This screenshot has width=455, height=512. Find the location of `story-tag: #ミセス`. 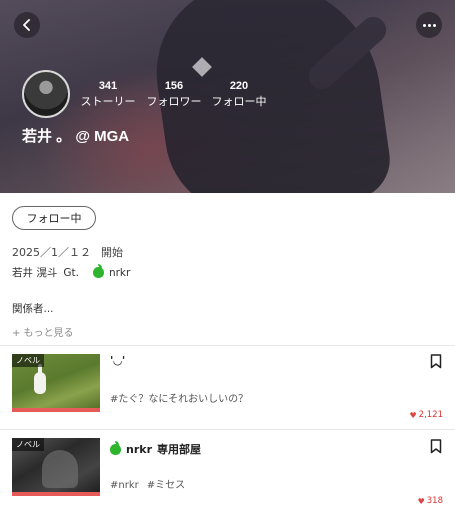

story-tag: #ミセス is located at coordinates (166, 485).